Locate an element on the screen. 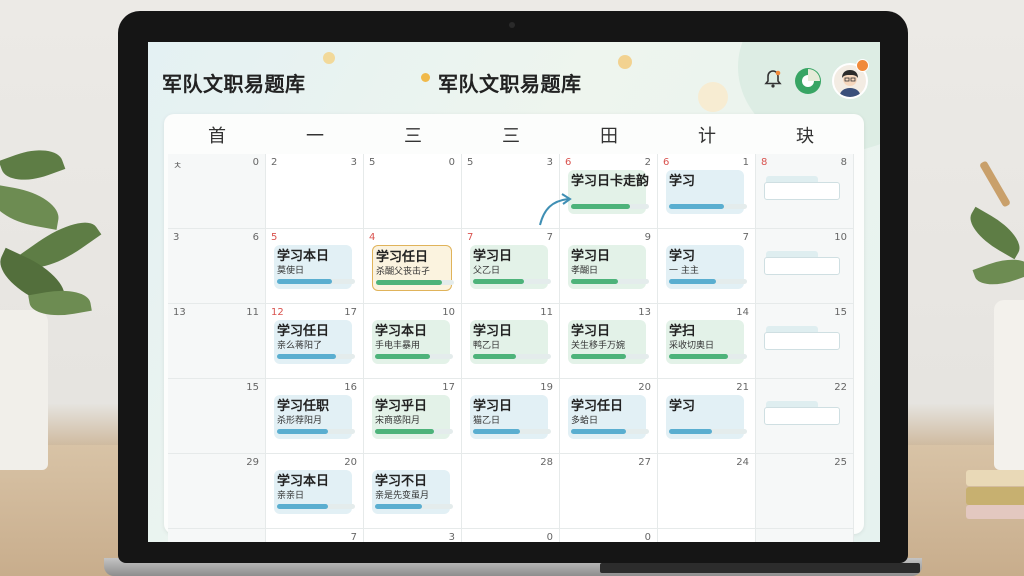 Image resolution: width=1024 pixels, height=576 pixels. calendar-day-cell: ㅊ0 is located at coordinates (217, 191).